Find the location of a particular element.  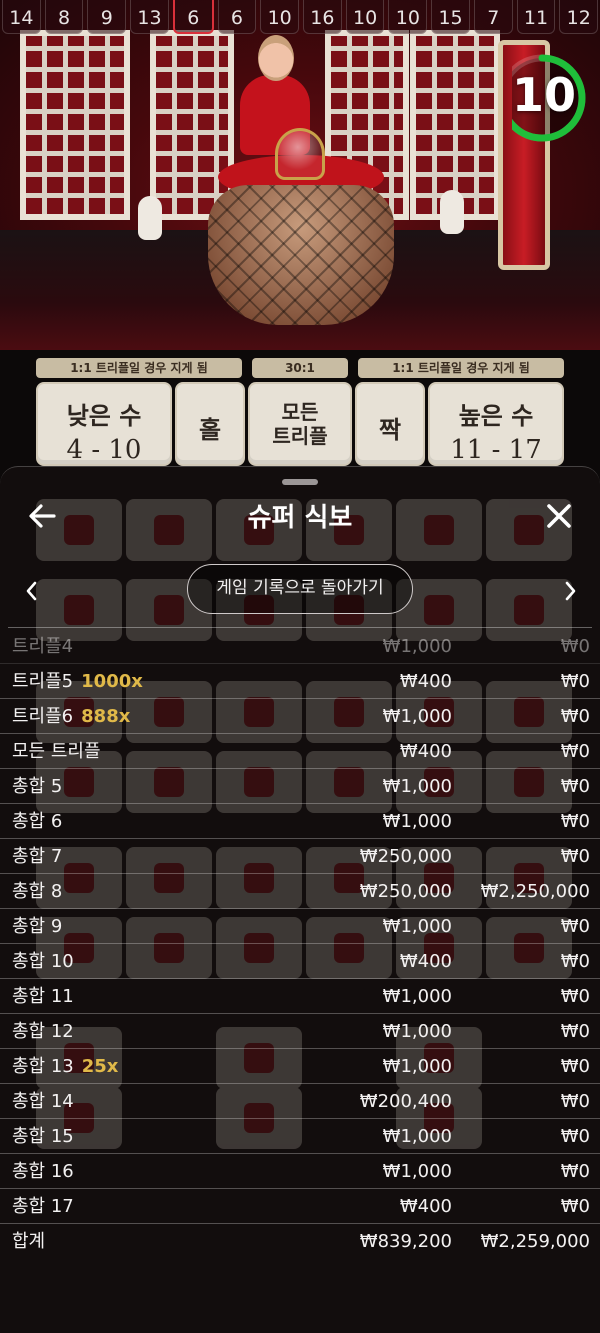

result-cell: 15 is located at coordinates (450, 17).